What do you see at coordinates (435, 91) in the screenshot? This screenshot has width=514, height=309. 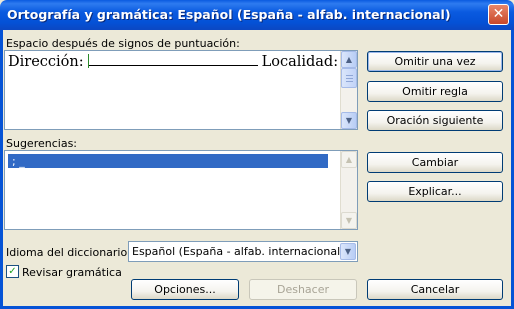 I see `ignore-rule-button: Omitir regla` at bounding box center [435, 91].